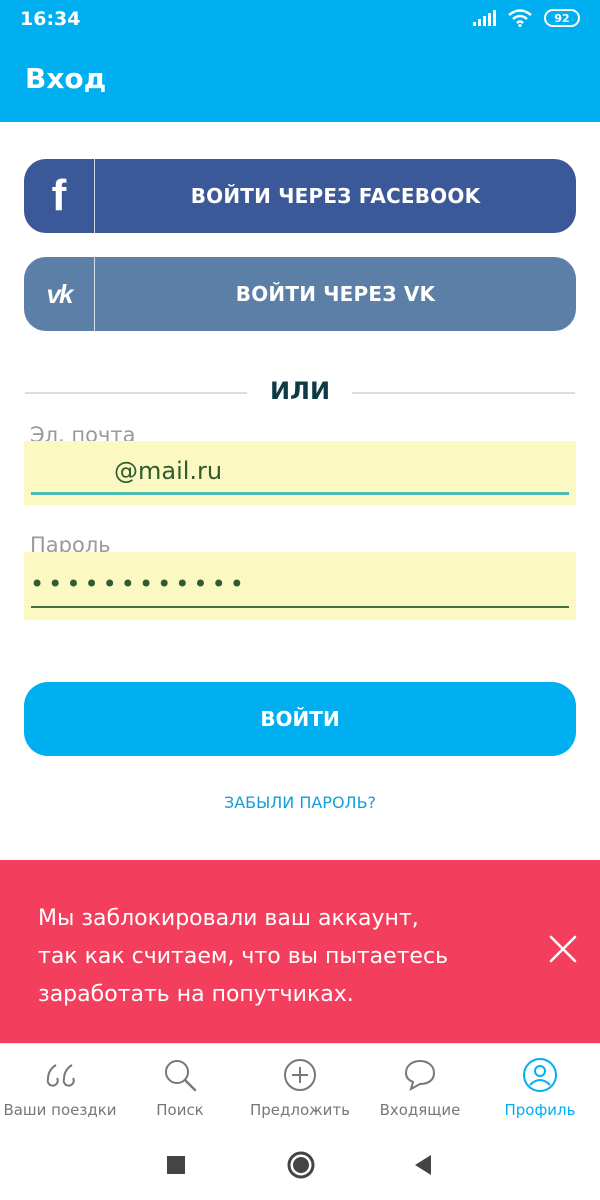 The image size is (600, 1200). I want to click on banner-line: заработать на попутчиках., so click(196, 994).